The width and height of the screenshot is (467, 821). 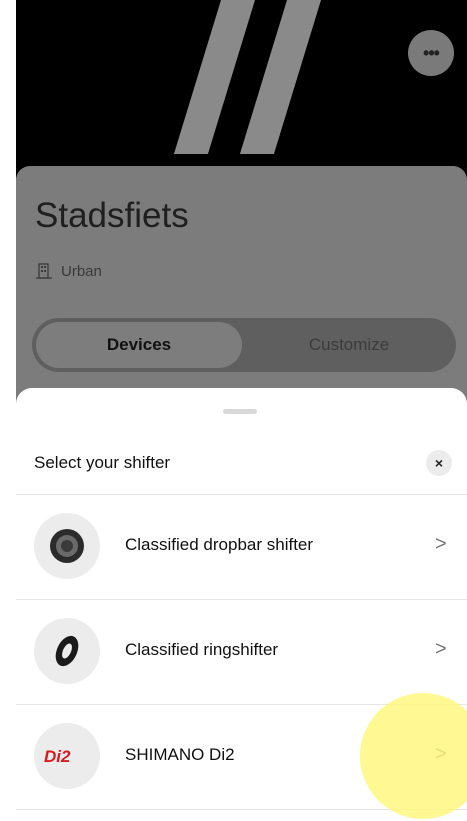 I want to click on tab-devices: Devices, so click(x=139, y=345).